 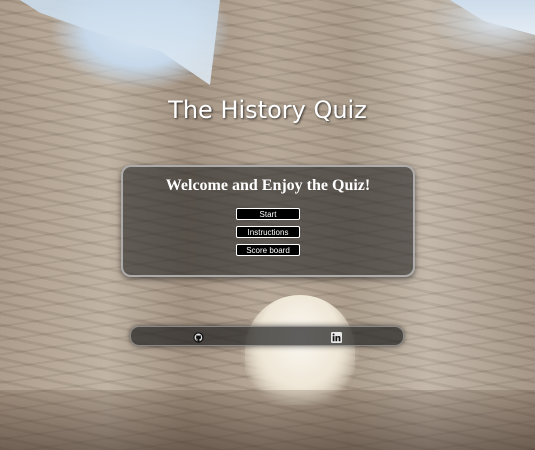 I want to click on github-icon, so click(x=198, y=336).